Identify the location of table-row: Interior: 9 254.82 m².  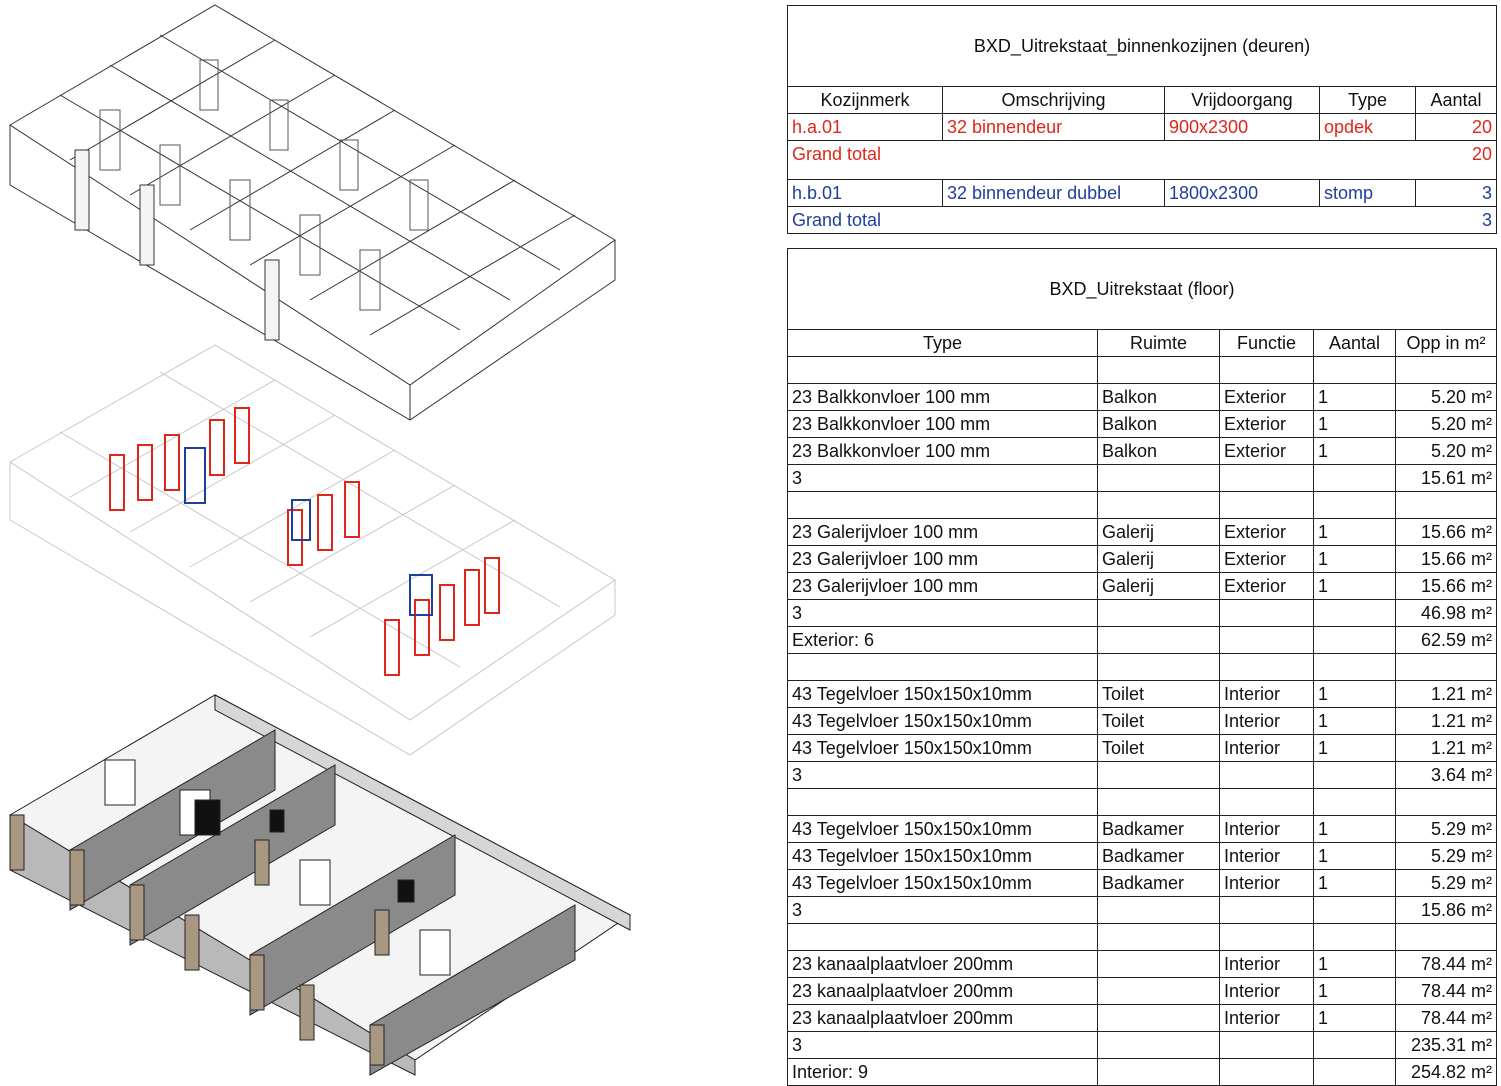
(1142, 1072).